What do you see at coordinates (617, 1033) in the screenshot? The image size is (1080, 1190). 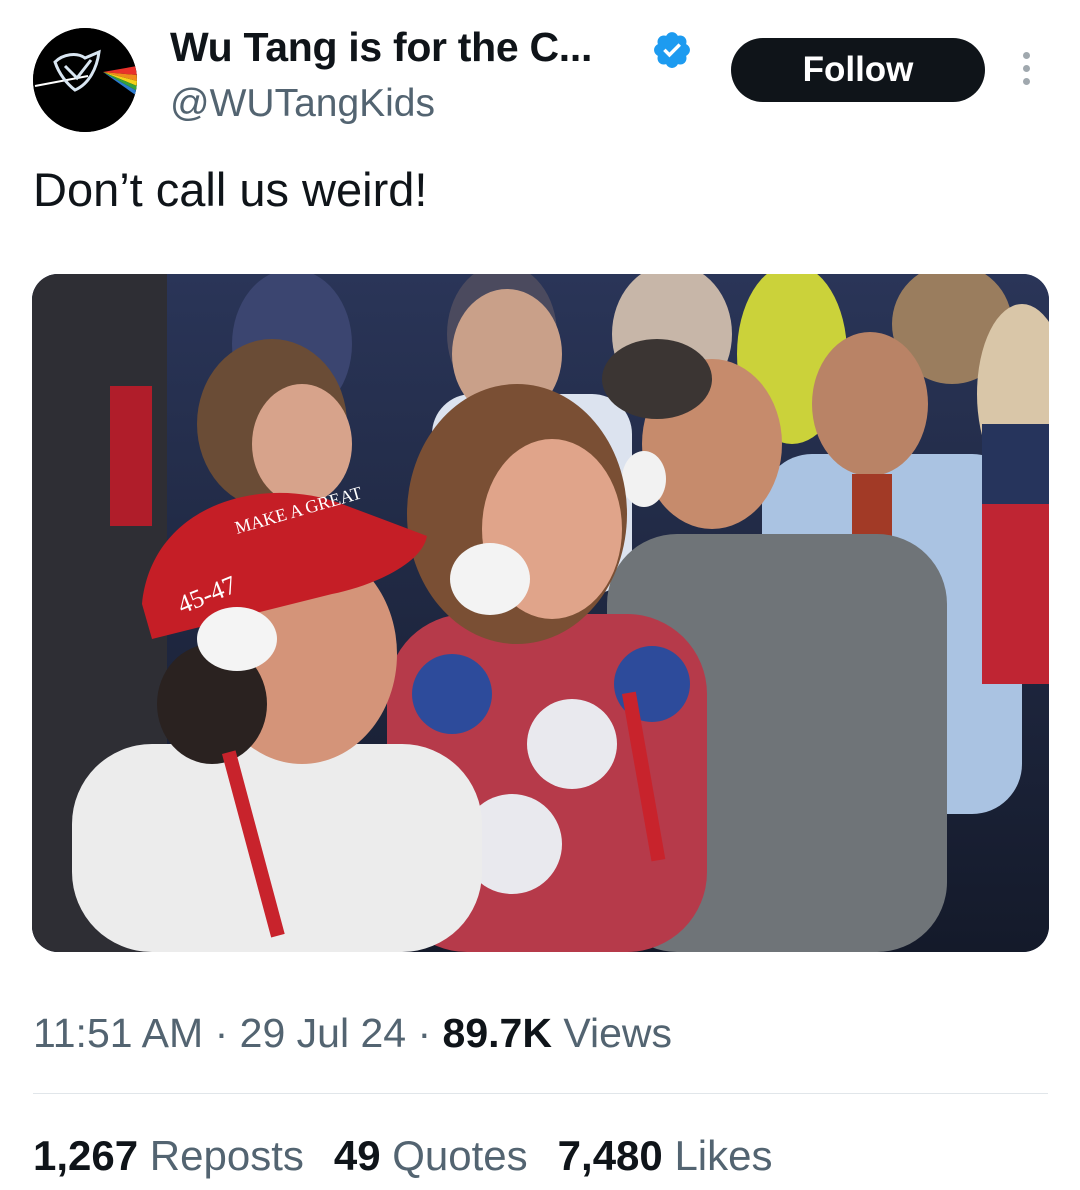 I see `views-label: Views` at bounding box center [617, 1033].